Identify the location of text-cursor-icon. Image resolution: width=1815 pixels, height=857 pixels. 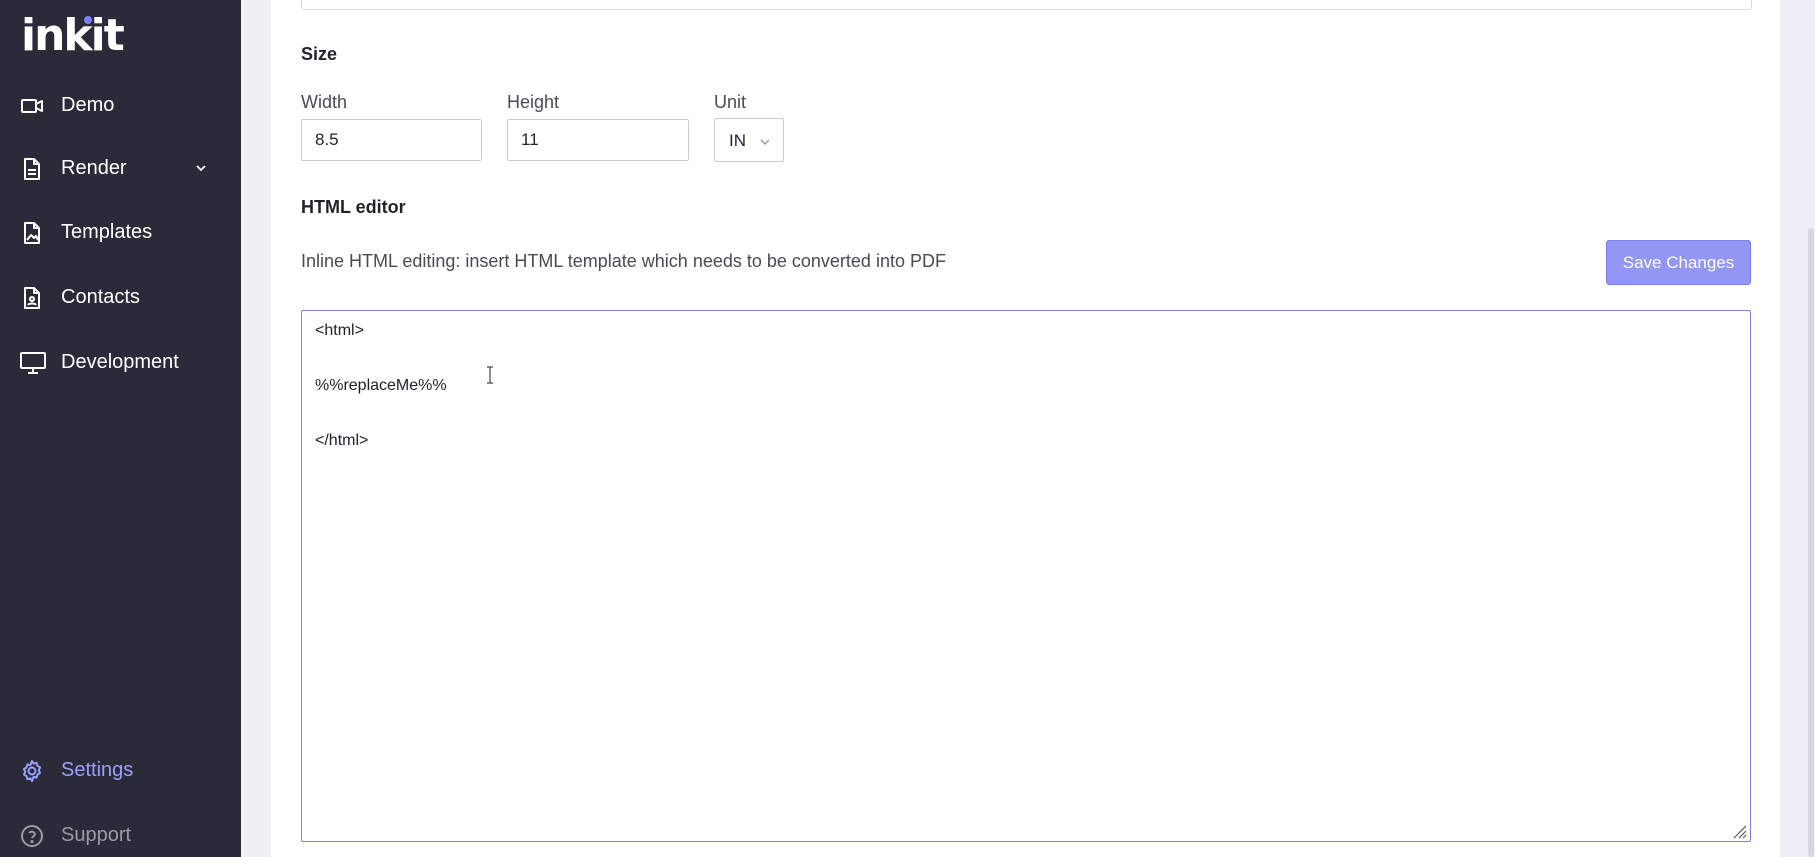
(490, 375).